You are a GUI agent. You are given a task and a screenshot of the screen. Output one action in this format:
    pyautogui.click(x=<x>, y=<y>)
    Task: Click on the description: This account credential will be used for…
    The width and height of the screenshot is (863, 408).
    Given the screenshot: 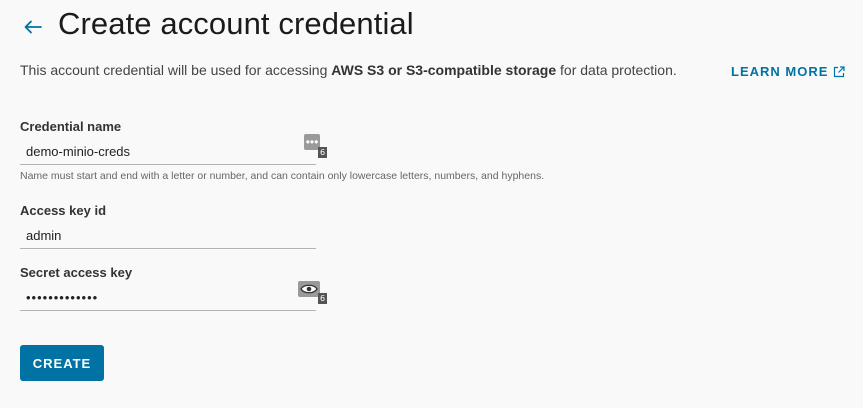 What is the action you would take?
    pyautogui.click(x=348, y=70)
    